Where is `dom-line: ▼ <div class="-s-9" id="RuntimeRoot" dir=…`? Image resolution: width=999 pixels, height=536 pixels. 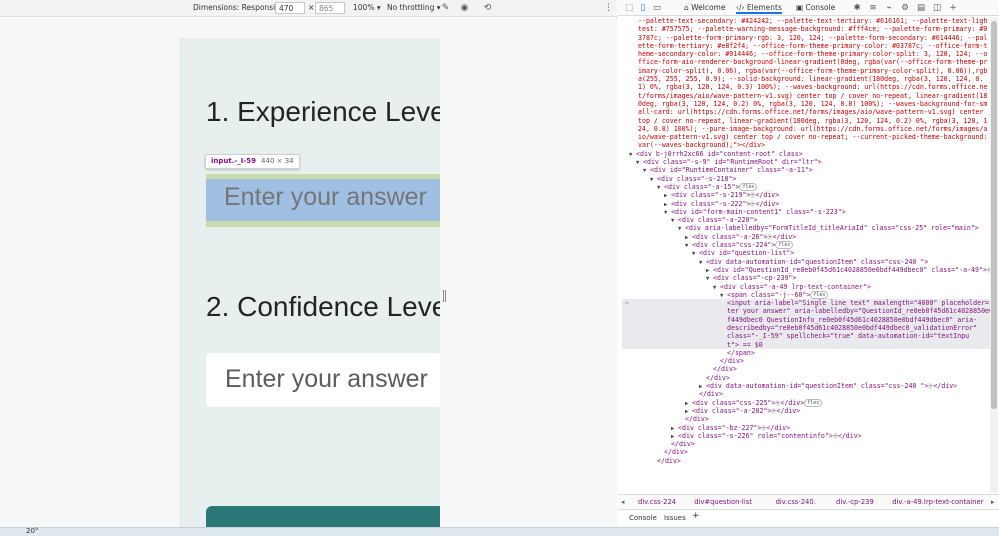 dom-line: ▼ <div class="-s-9" id="RuntimeRoot" dir=… is located at coordinates (806, 162).